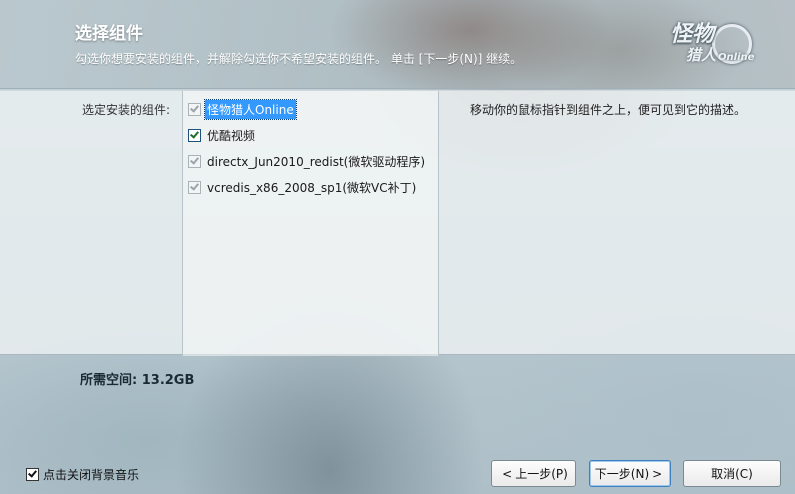  What do you see at coordinates (231, 135) in the screenshot?
I see `component-label: 优酷视频` at bounding box center [231, 135].